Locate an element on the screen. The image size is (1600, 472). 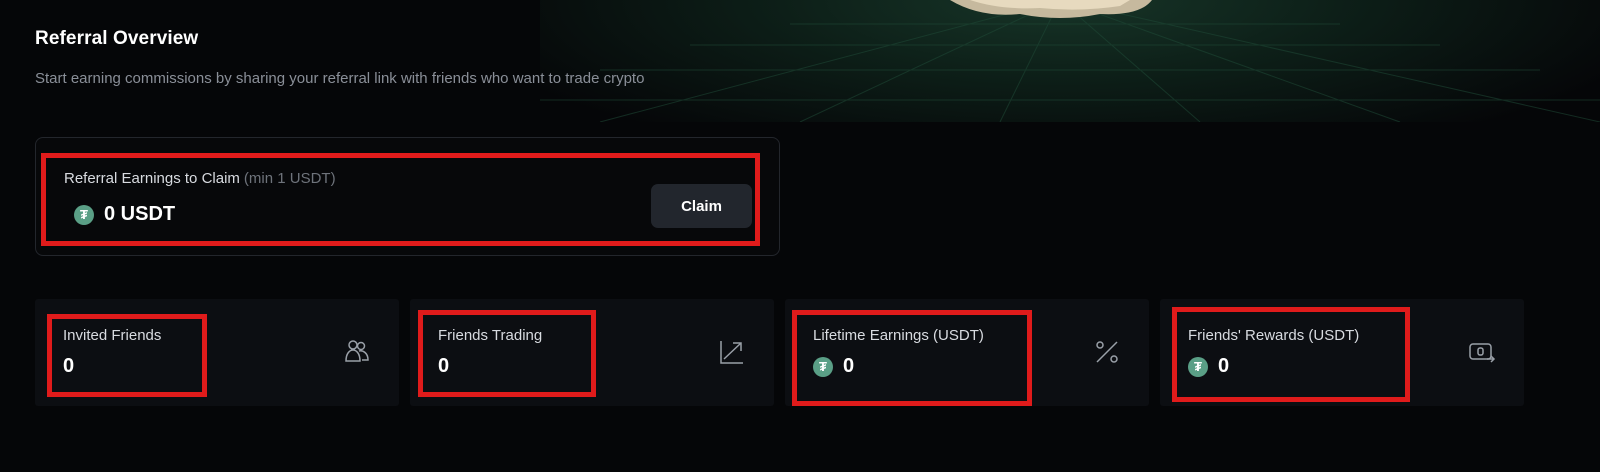
claim-amount: 0 USDT is located at coordinates (140, 214).